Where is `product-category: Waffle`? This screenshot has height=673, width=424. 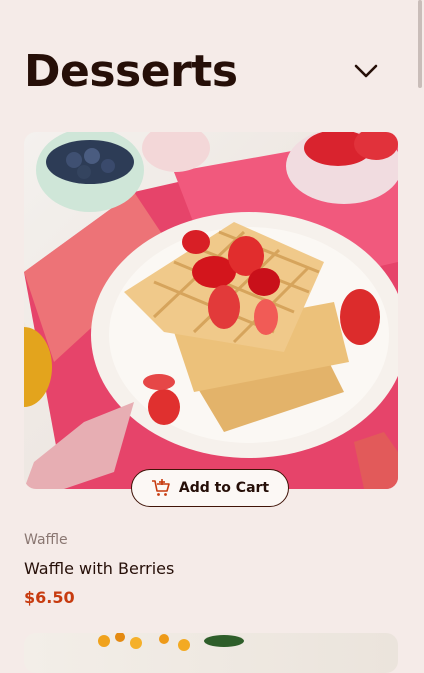 product-category: Waffle is located at coordinates (46, 540).